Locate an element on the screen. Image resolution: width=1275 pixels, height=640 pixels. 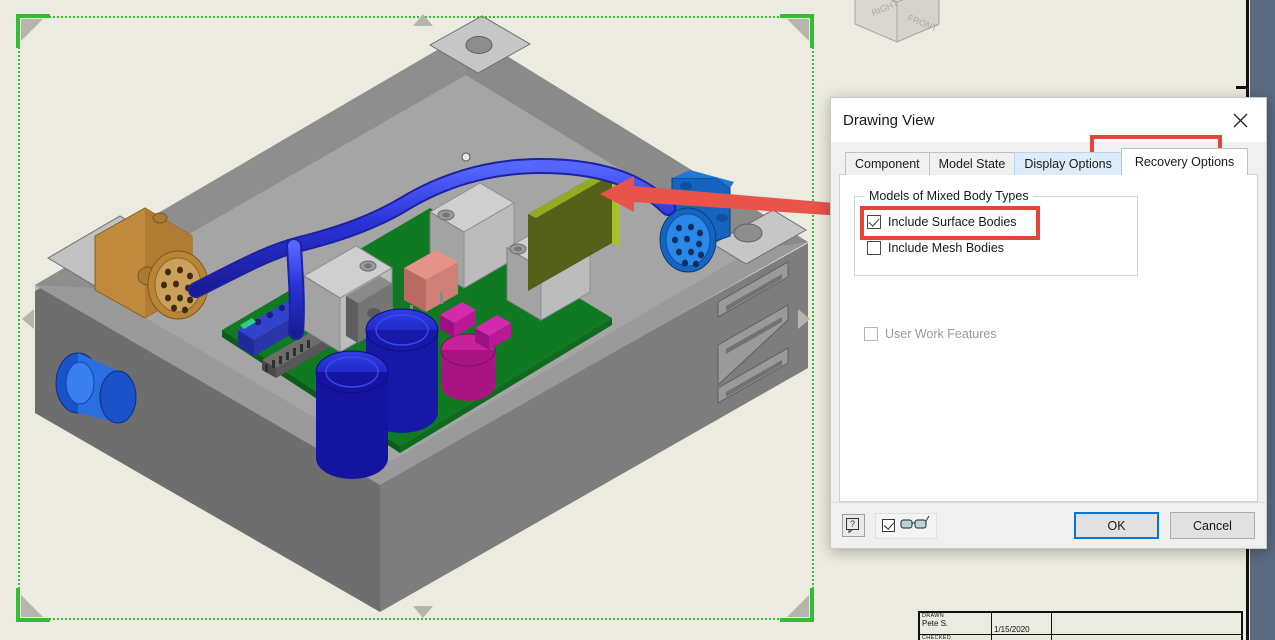
title-block-date-drawn: 1/15/2020 is located at coordinates (1012, 629).